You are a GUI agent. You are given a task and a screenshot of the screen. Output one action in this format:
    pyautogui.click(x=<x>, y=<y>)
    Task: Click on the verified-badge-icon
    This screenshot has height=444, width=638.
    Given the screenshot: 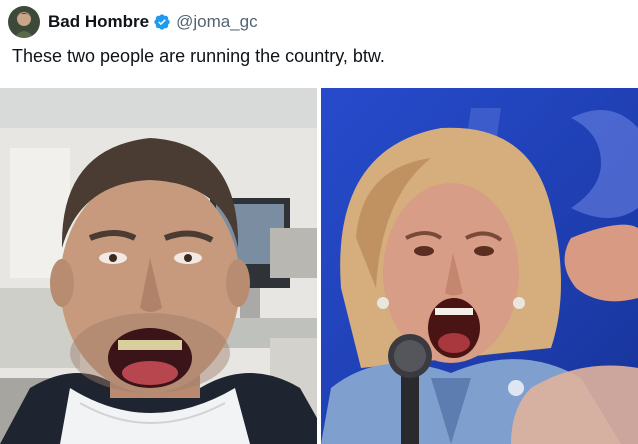 What is the action you would take?
    pyautogui.click(x=162, y=22)
    